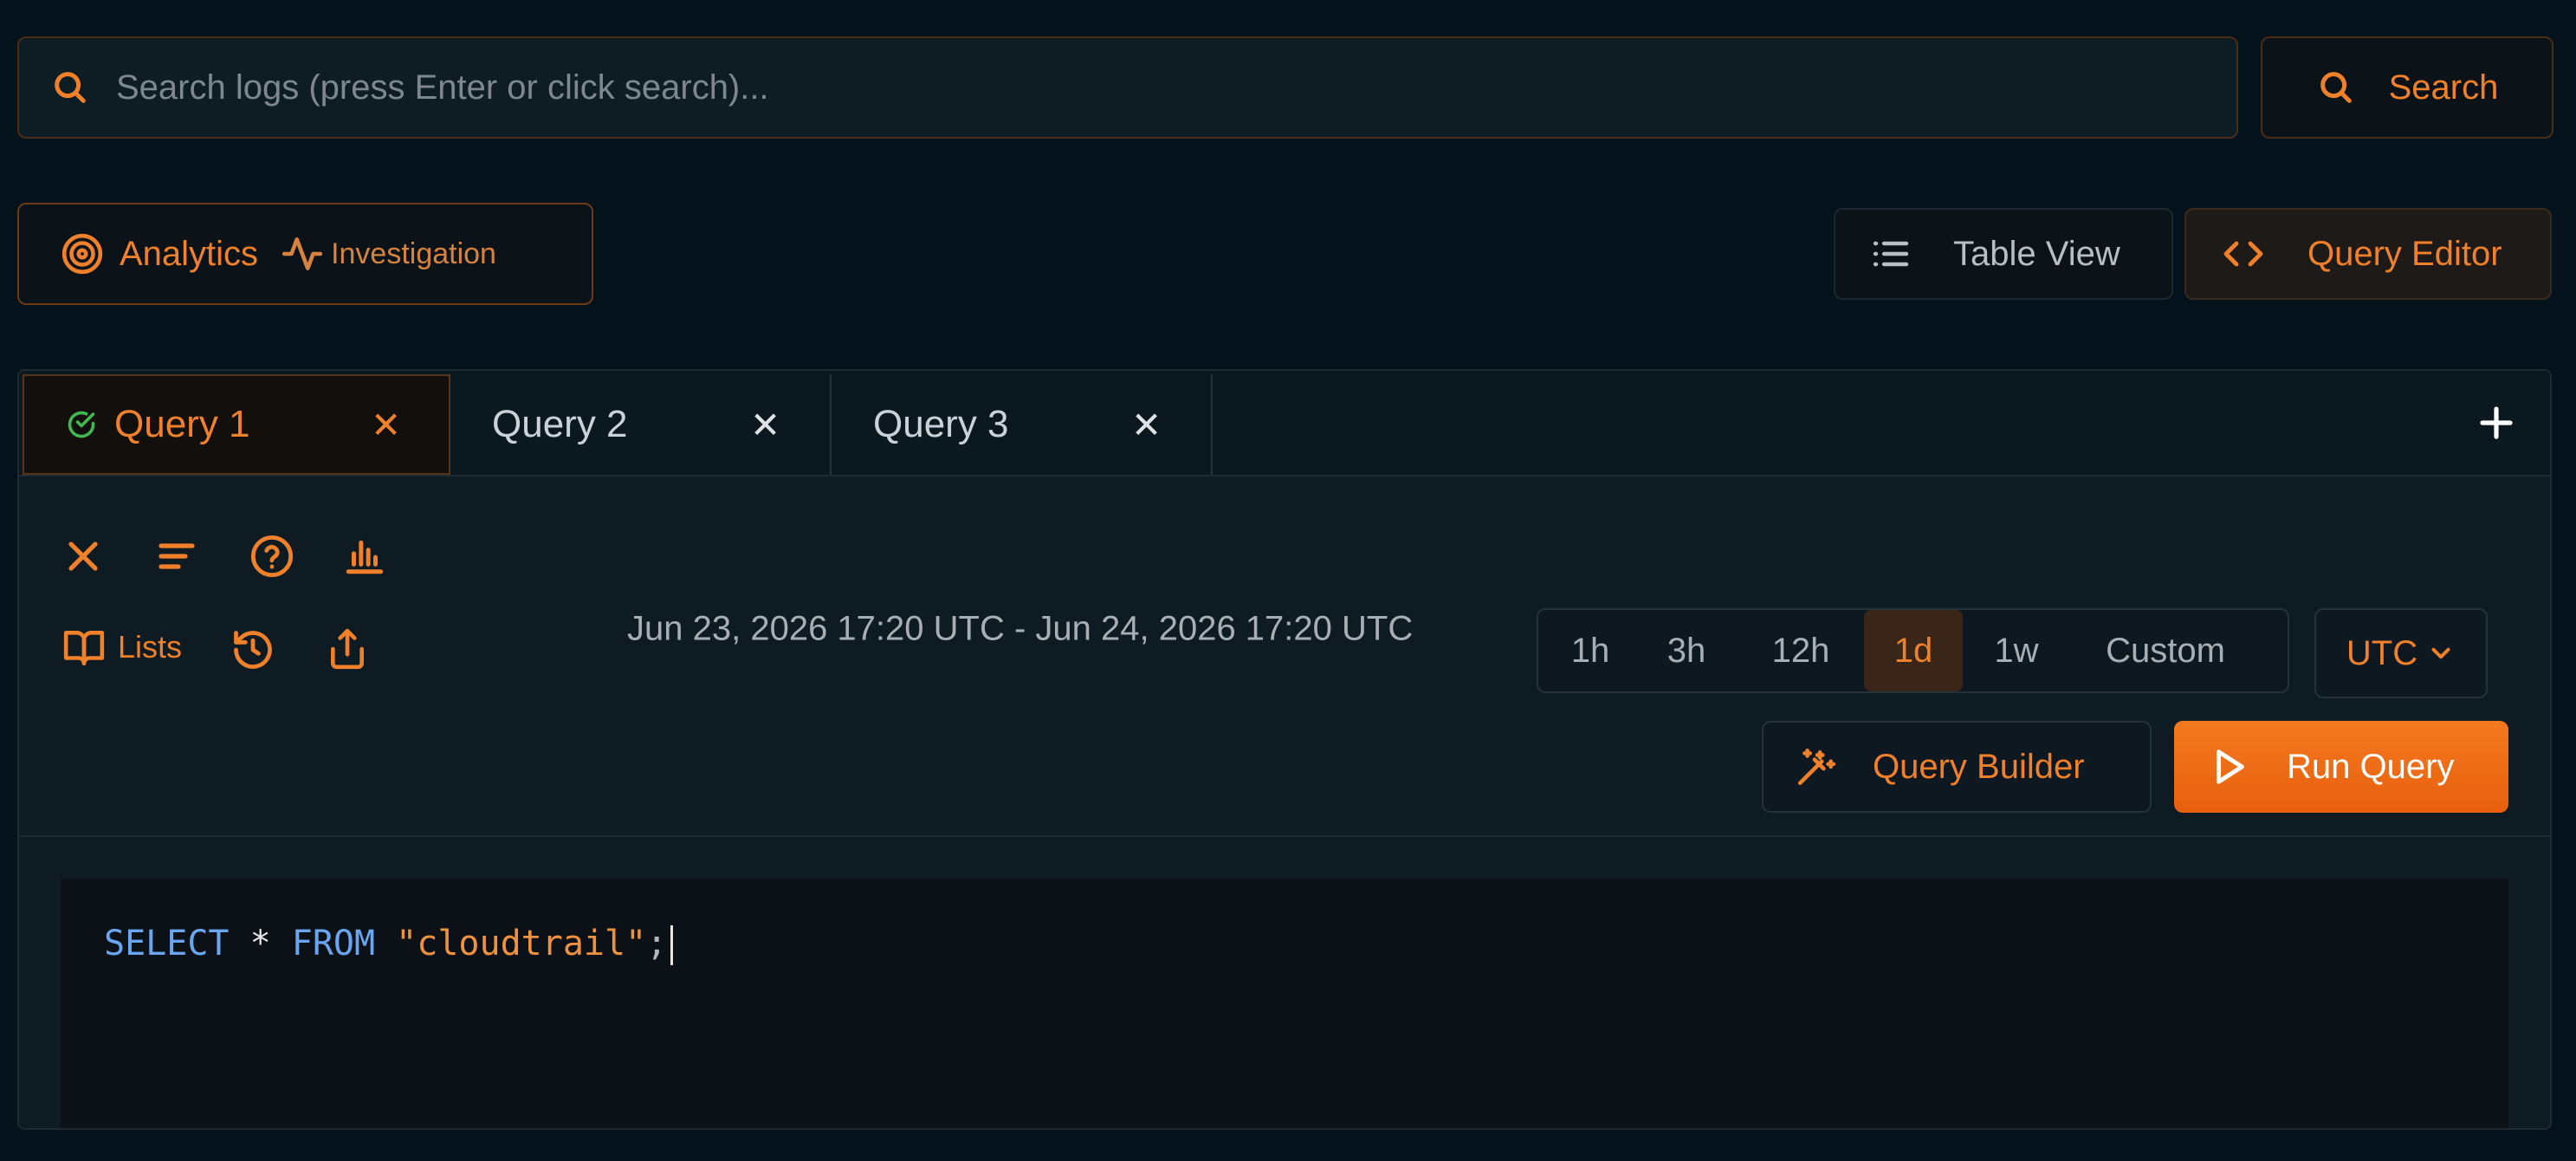  I want to click on range-option-1w: 1w, so click(2016, 650).